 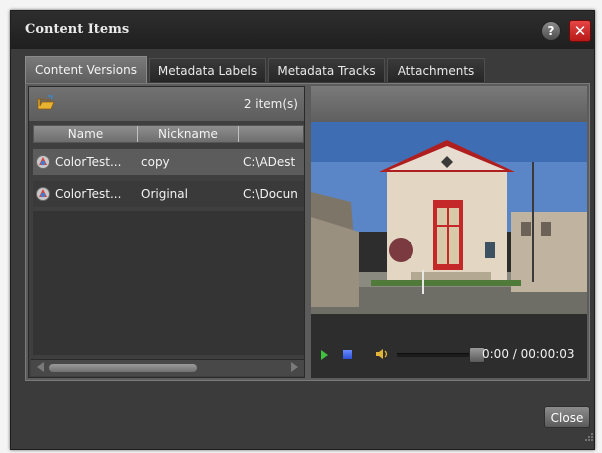 What do you see at coordinates (324, 355) in the screenshot?
I see `play-icon` at bounding box center [324, 355].